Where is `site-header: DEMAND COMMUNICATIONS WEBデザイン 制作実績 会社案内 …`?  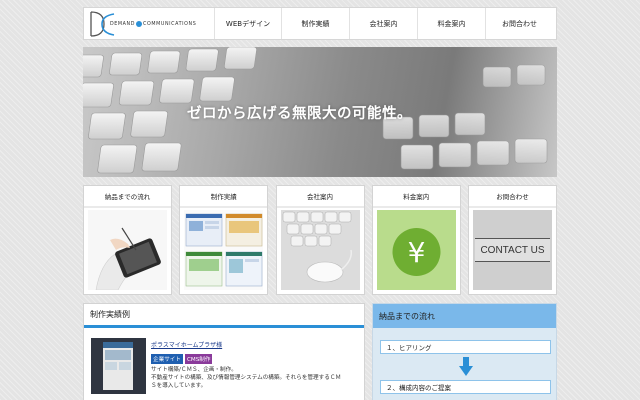
site-header: DEMAND COMMUNICATIONS WEBデザイン 制作実績 会社案内 … is located at coordinates (320, 23).